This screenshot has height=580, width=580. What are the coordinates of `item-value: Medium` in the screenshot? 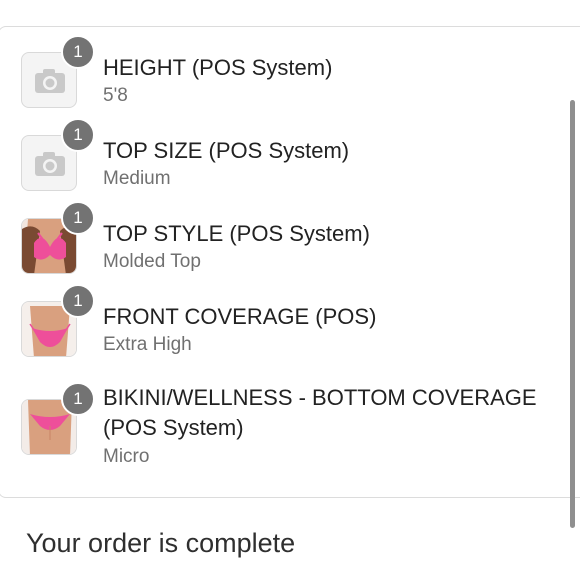 It's located at (137, 178).